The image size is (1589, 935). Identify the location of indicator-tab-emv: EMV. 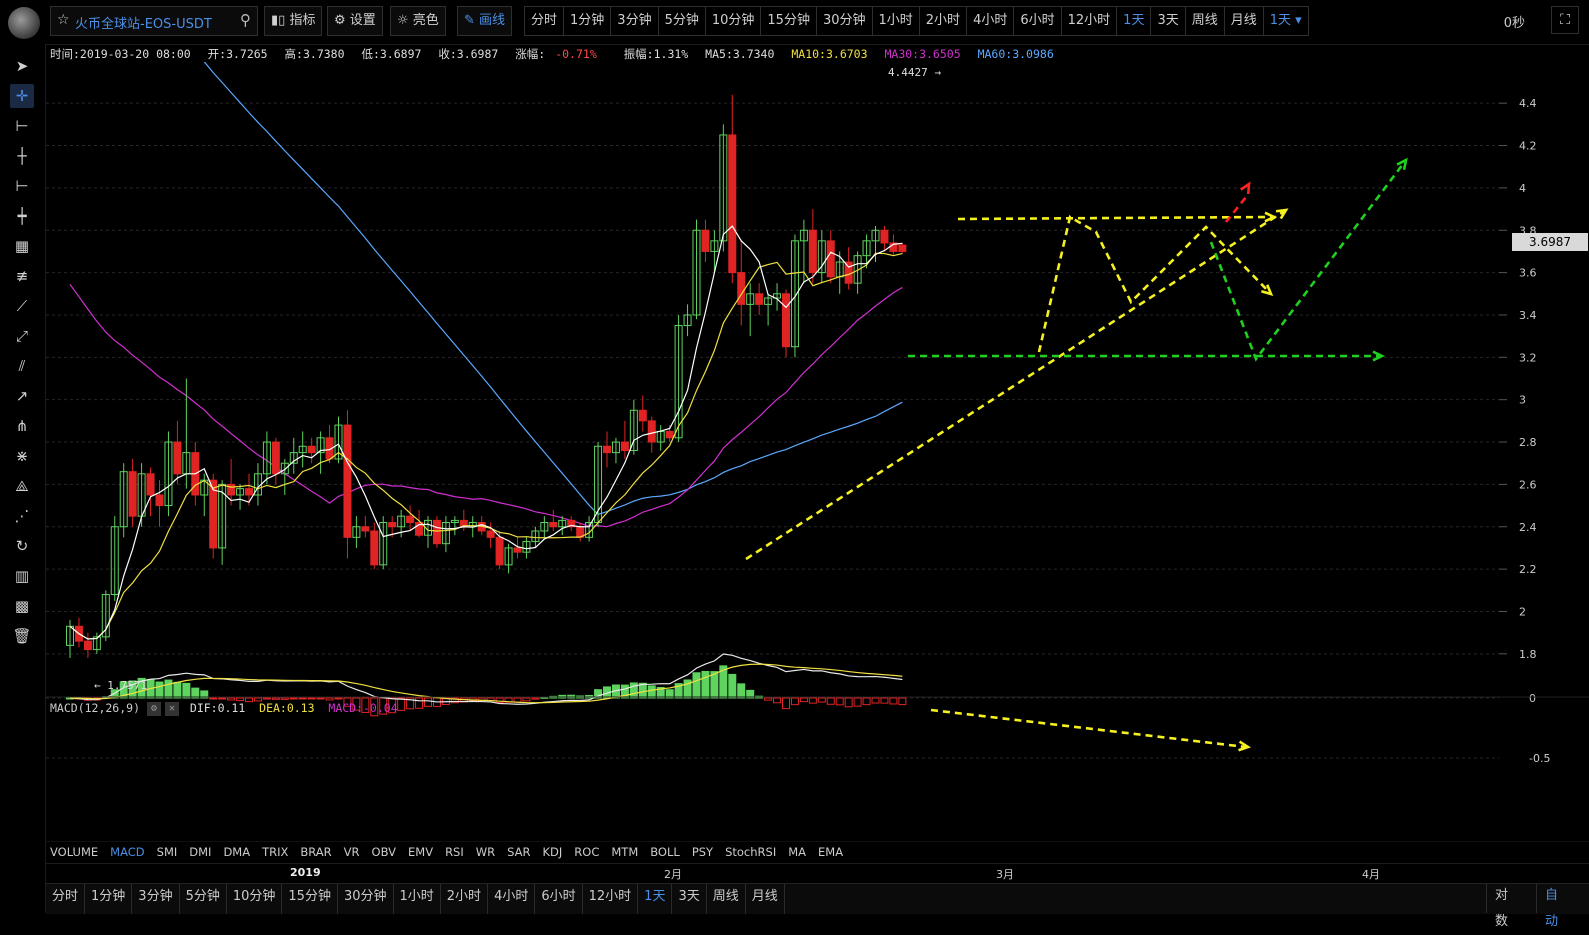
(420, 852).